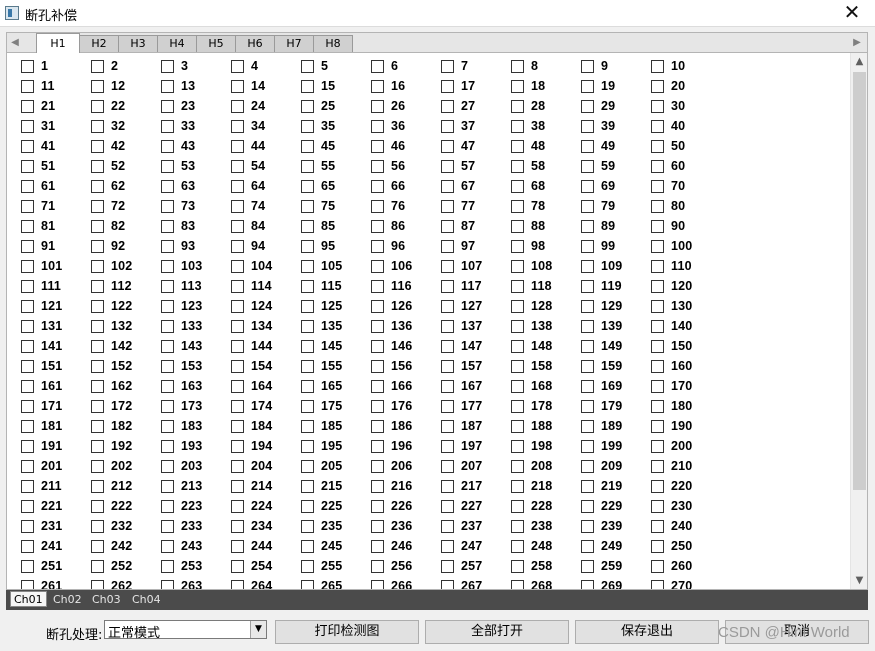 This screenshot has height=651, width=875. I want to click on hole-checkbox: 260, so click(671, 566).